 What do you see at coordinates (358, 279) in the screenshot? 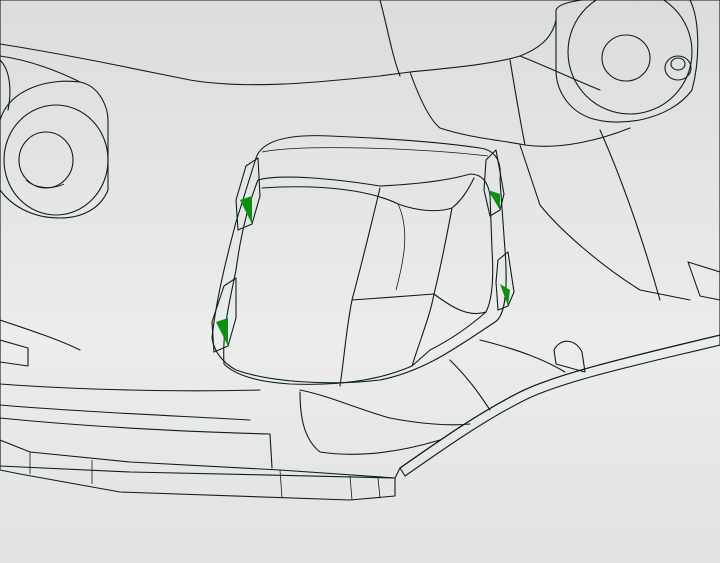
I see `green-selected-face` at bounding box center [358, 279].